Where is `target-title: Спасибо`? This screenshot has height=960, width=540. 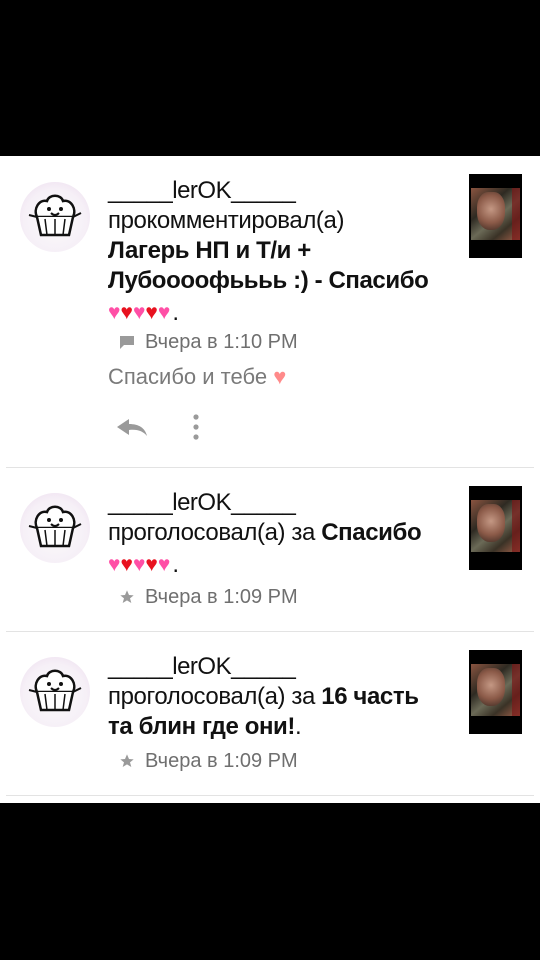
target-title: Спасибо is located at coordinates (371, 532).